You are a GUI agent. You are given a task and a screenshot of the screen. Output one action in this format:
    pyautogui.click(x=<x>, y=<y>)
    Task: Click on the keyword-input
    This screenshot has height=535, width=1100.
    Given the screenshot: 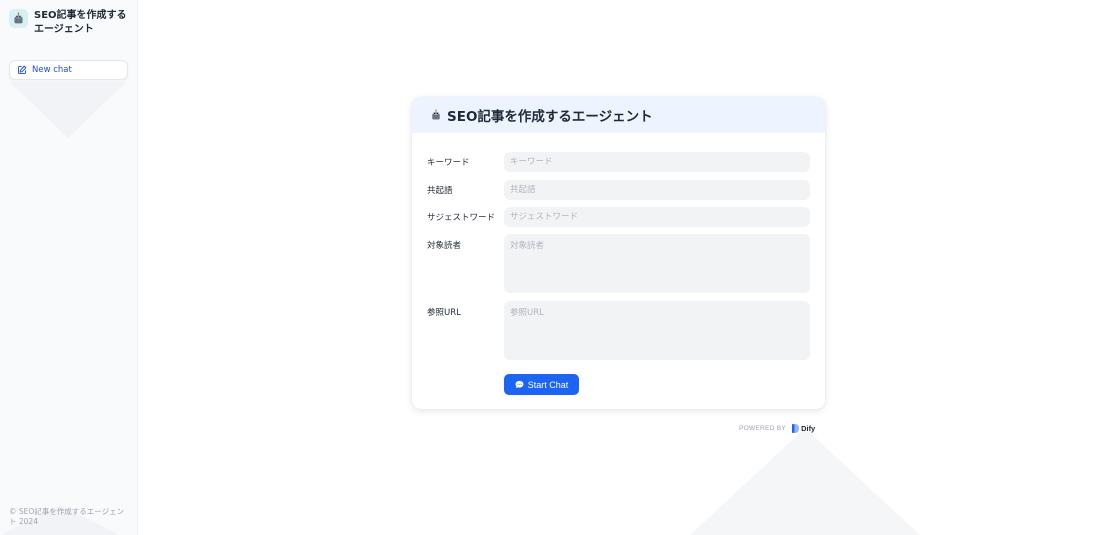 What is the action you would take?
    pyautogui.click(x=657, y=162)
    